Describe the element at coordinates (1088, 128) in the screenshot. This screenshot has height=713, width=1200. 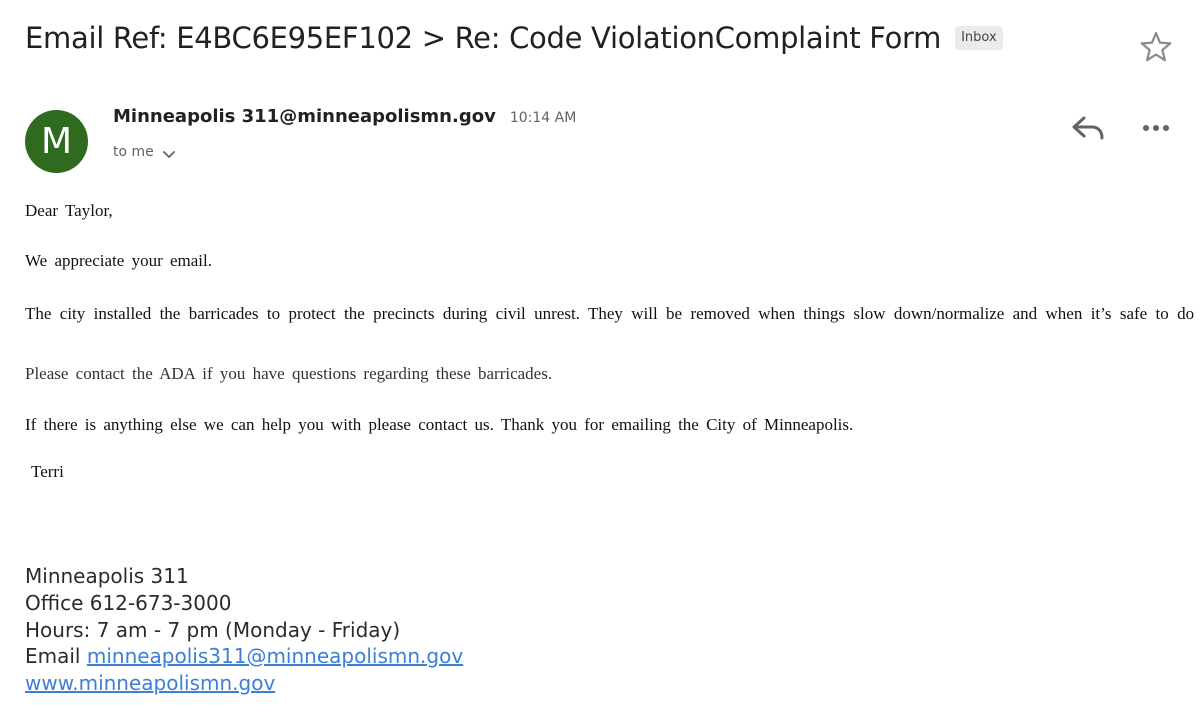
I see `reply-icon` at that location.